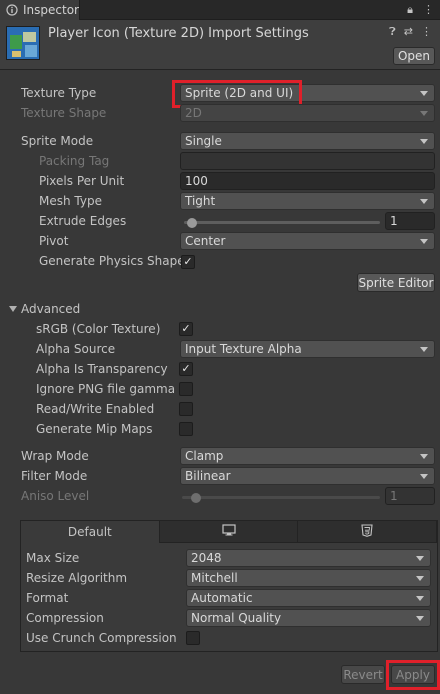 Image resolution: width=440 pixels, height=694 pixels. I want to click on generate-physics-shape-row: Generate Physics Shape ✓, so click(220, 262).